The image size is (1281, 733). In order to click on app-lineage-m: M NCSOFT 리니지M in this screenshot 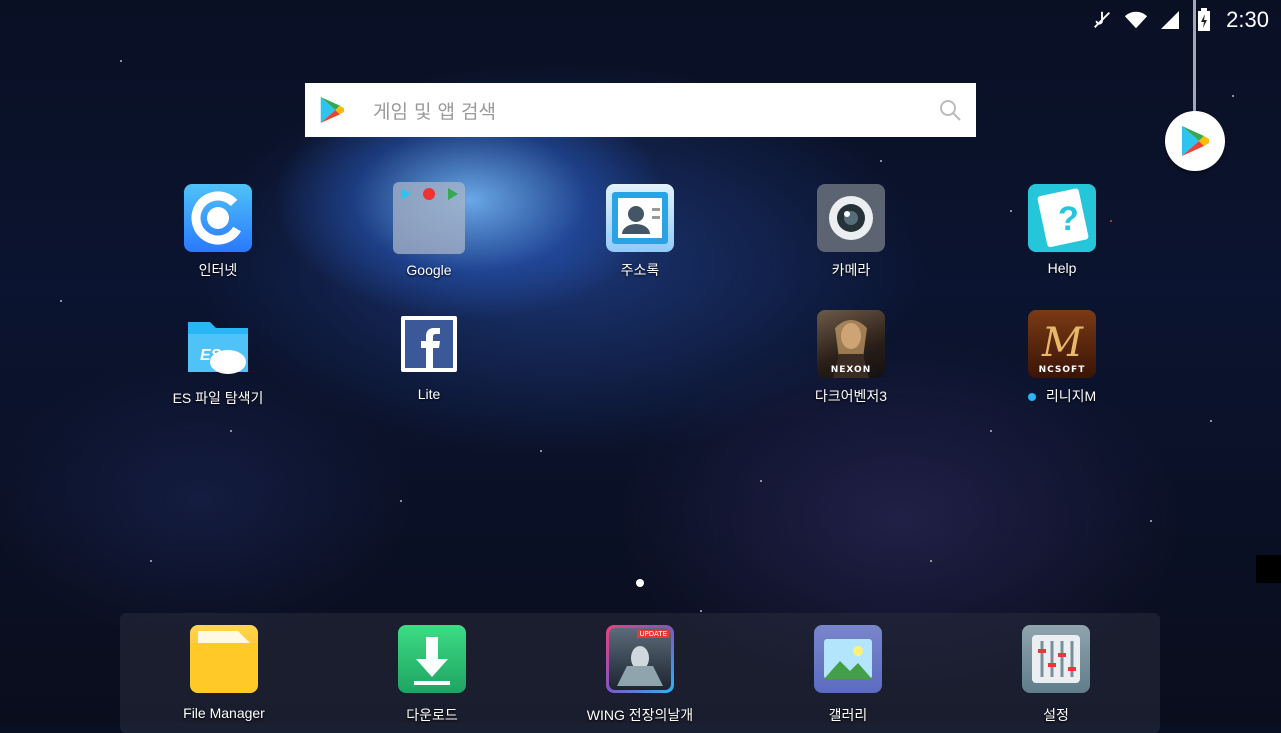, I will do `click(1062, 358)`.